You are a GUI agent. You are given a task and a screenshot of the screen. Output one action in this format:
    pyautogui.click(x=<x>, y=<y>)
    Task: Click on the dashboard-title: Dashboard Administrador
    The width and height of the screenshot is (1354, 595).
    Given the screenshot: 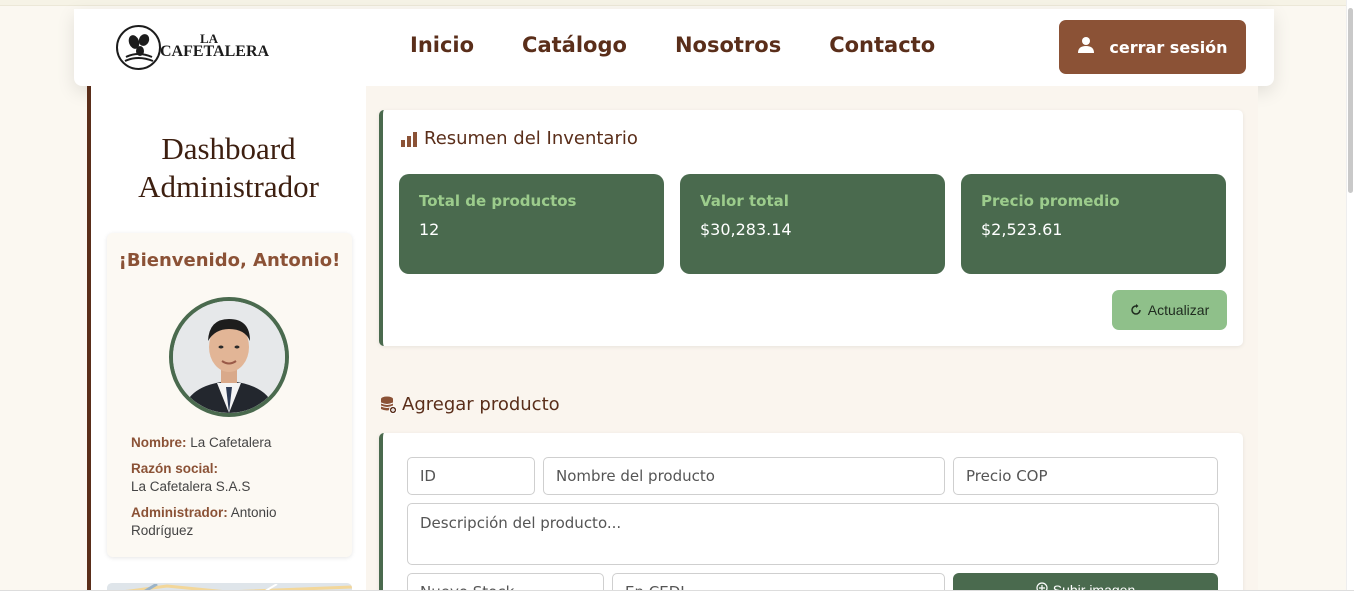 What is the action you would take?
    pyautogui.click(x=228, y=168)
    